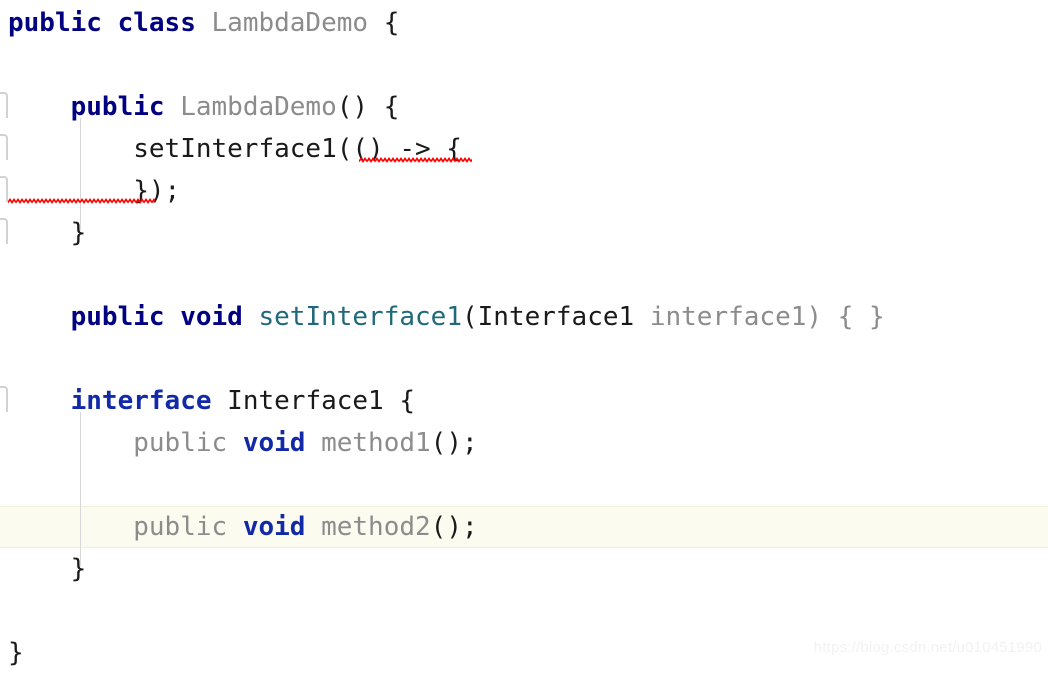 This screenshot has height=674, width=1048. Describe the element at coordinates (368, 107) in the screenshot. I see `code-token: () {` at that location.